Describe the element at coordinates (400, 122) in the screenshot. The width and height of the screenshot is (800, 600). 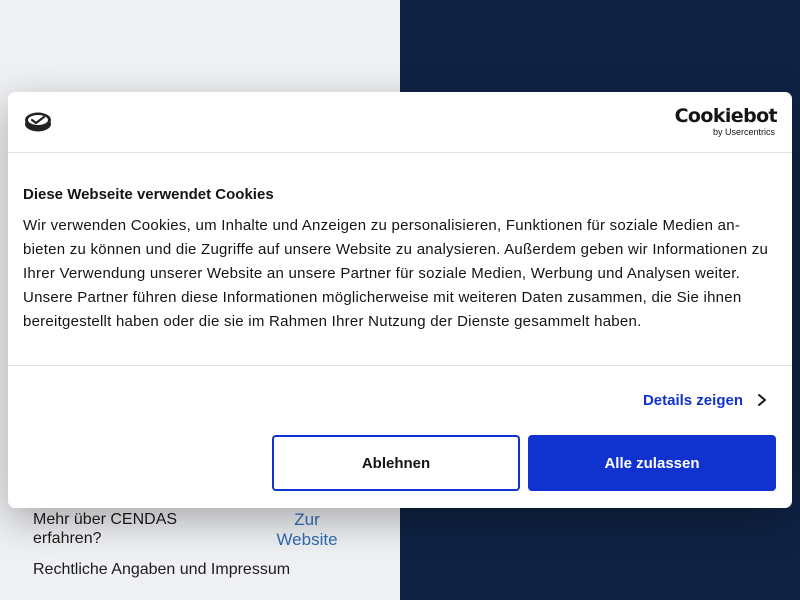
I see `dialog-header: Cookiebot by Usercentrics` at that location.